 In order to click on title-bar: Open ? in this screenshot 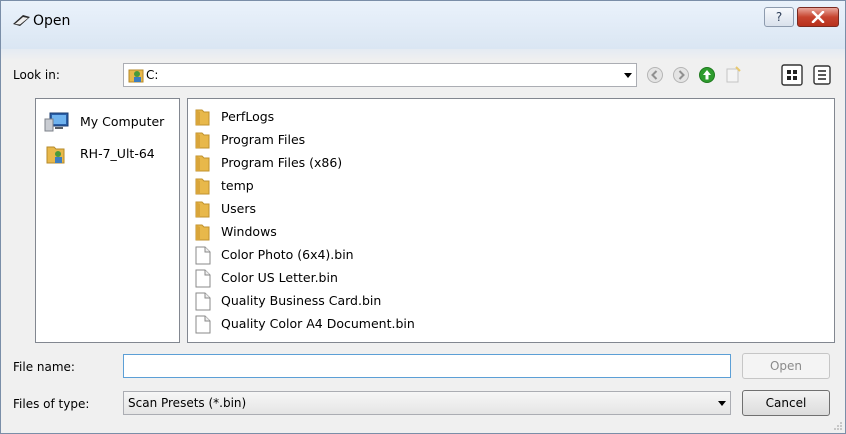, I will do `click(423, 25)`.